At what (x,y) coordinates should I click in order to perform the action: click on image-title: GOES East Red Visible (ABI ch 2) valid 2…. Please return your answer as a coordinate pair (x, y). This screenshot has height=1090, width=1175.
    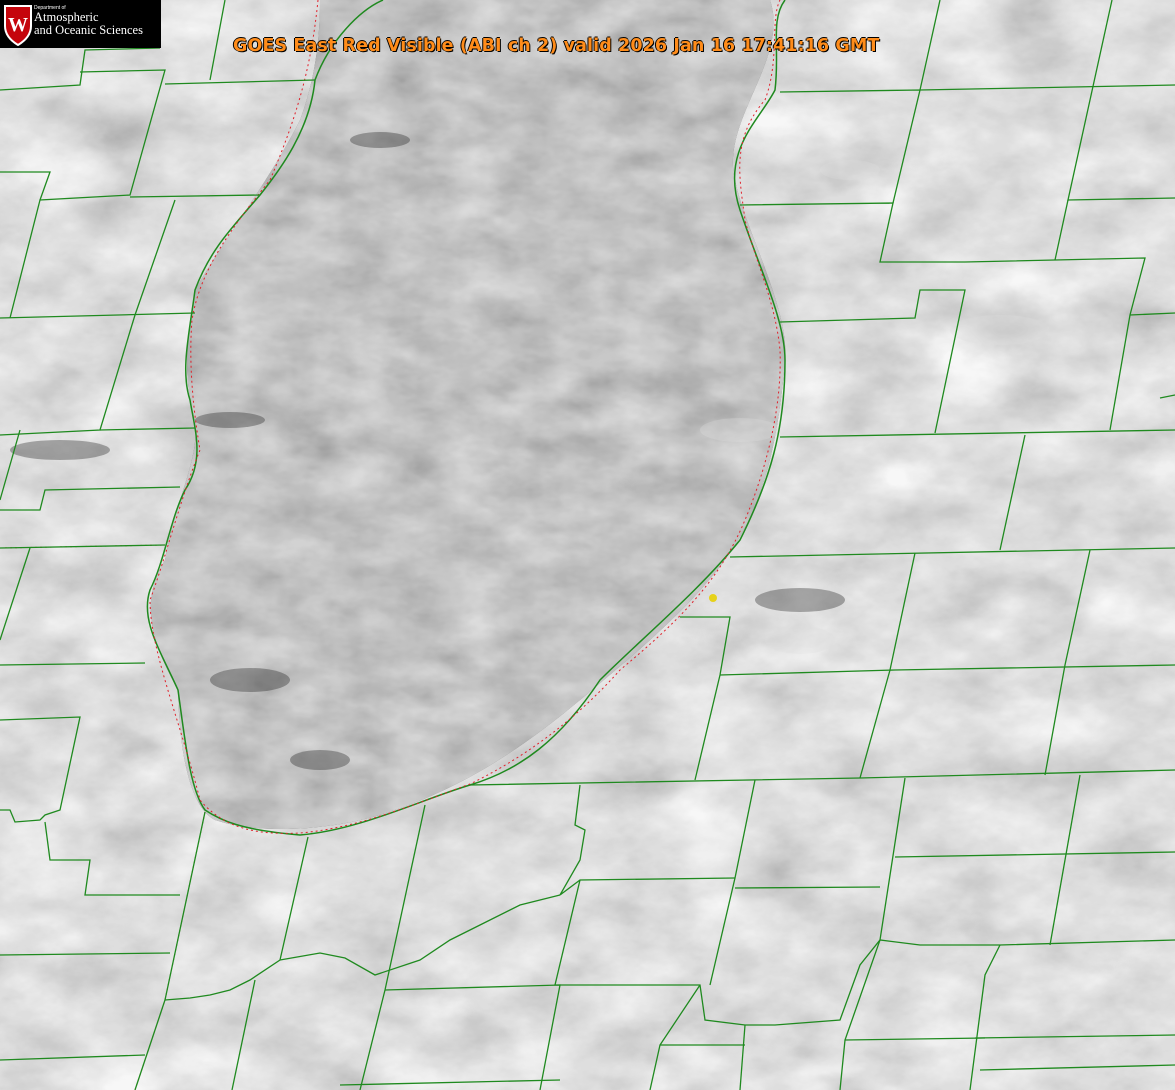
    Looking at the image, I should click on (556, 46).